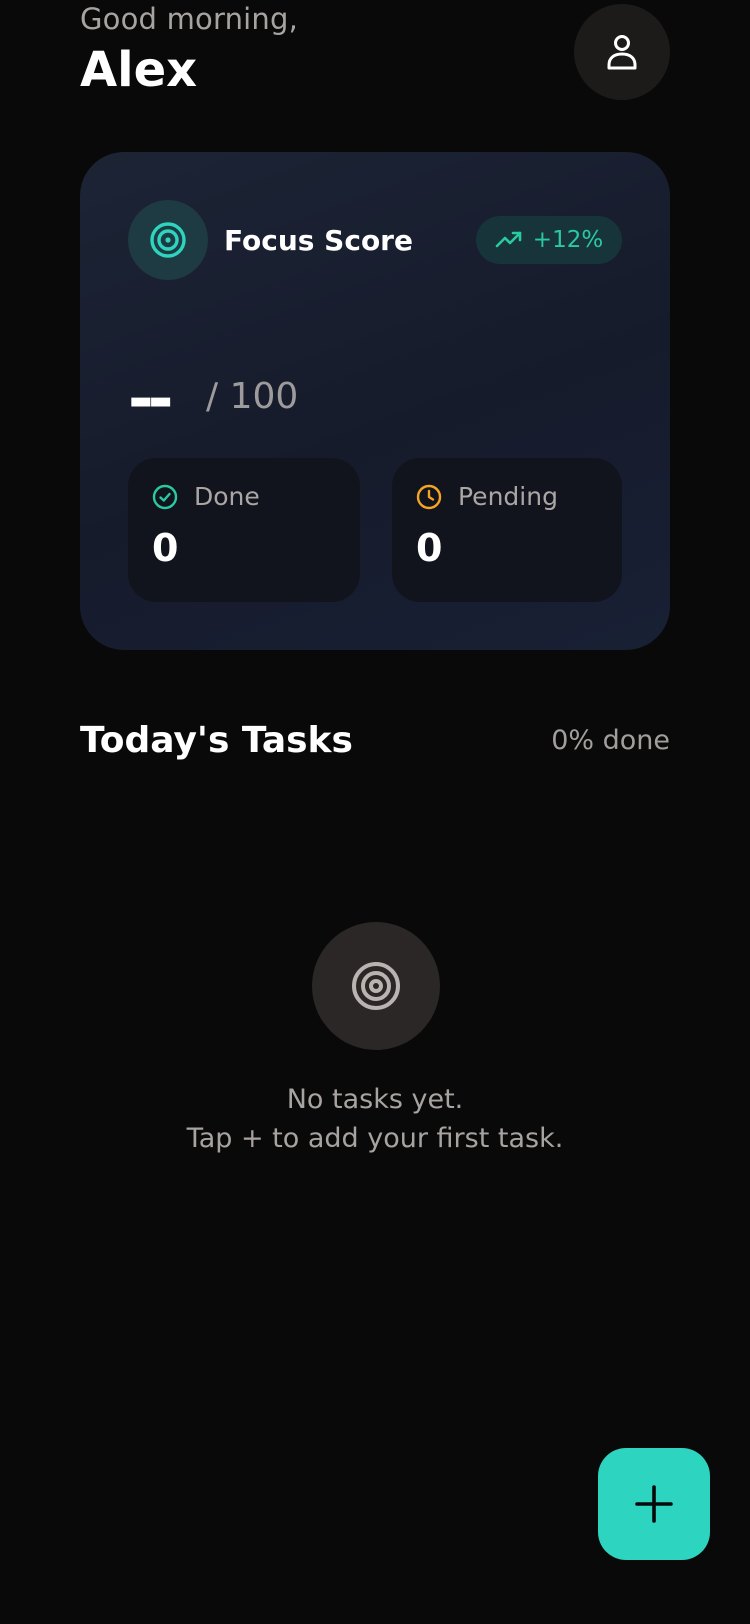  Describe the element at coordinates (227, 496) in the screenshot. I see `done-label: Done` at that location.